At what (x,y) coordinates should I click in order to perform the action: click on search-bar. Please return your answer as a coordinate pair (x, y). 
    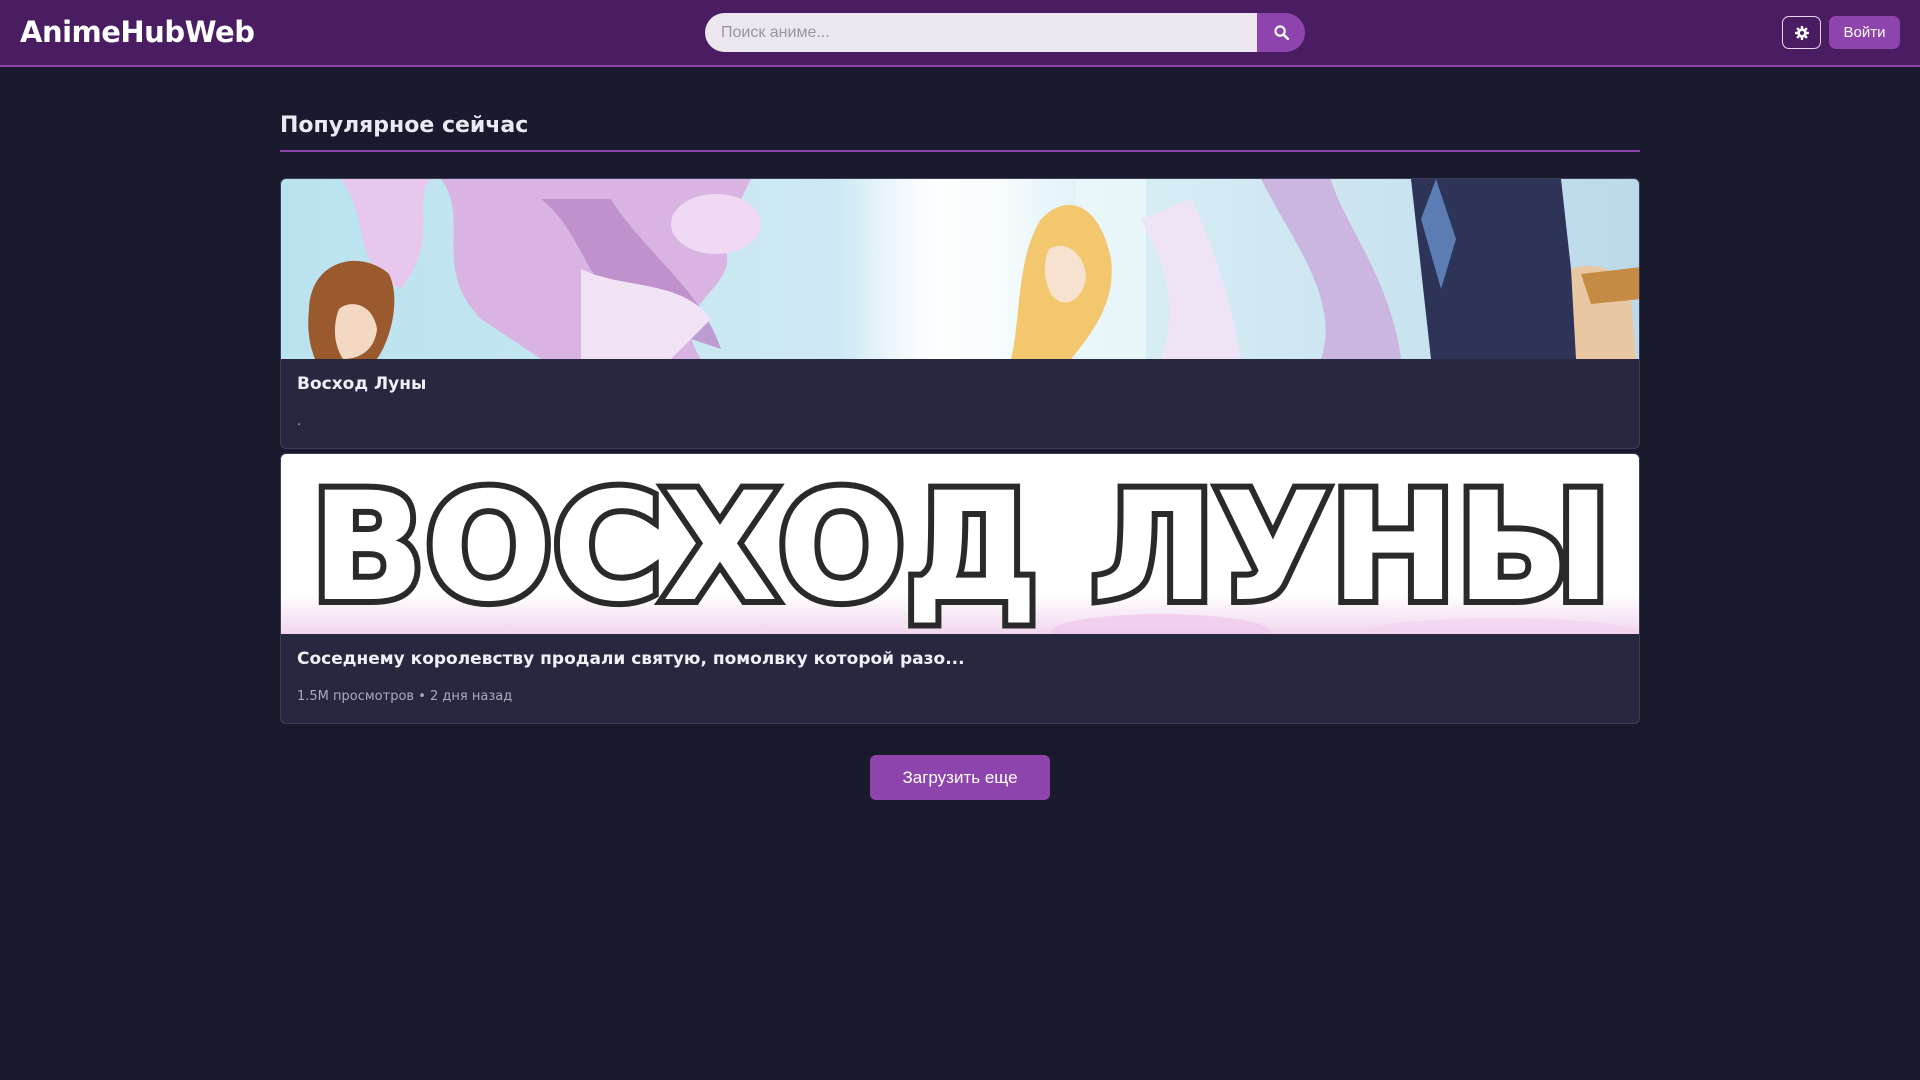
    Looking at the image, I should click on (1005, 32).